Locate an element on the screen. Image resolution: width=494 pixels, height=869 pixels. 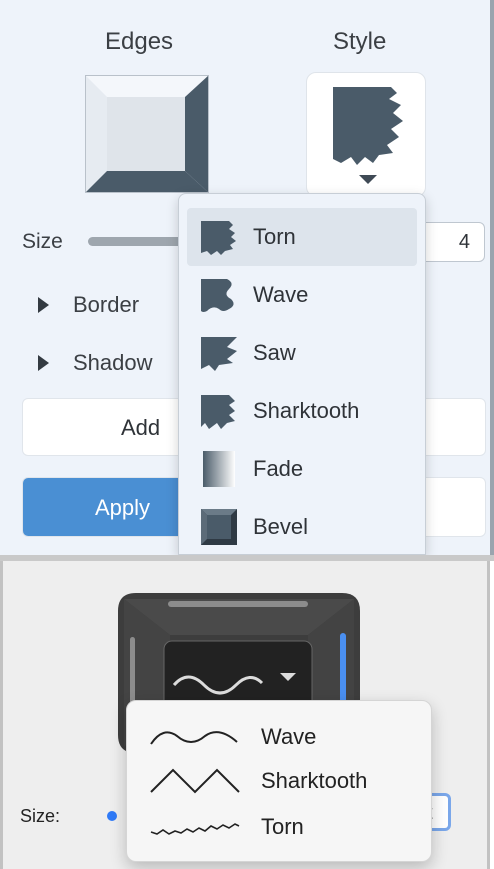
style-menu-label: Saw is located at coordinates (274, 352).